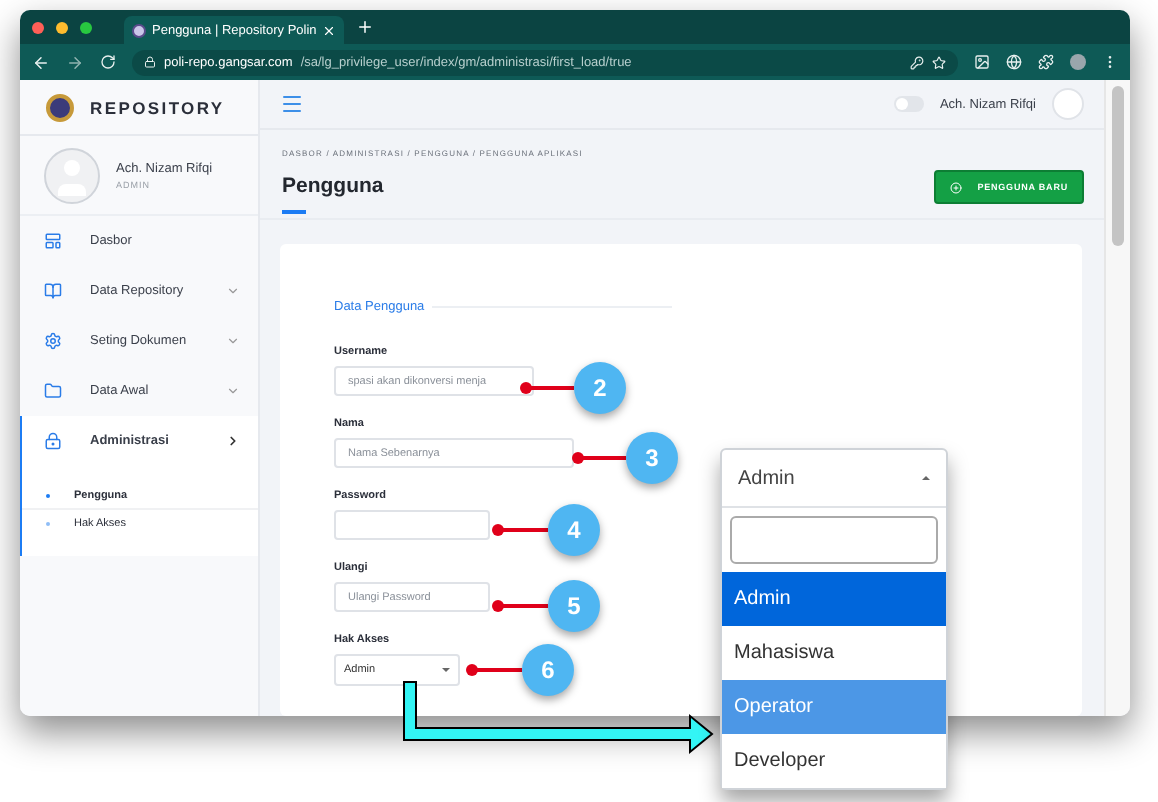 The image size is (1158, 802). What do you see at coordinates (834, 540) in the screenshot?
I see `search-field` at bounding box center [834, 540].